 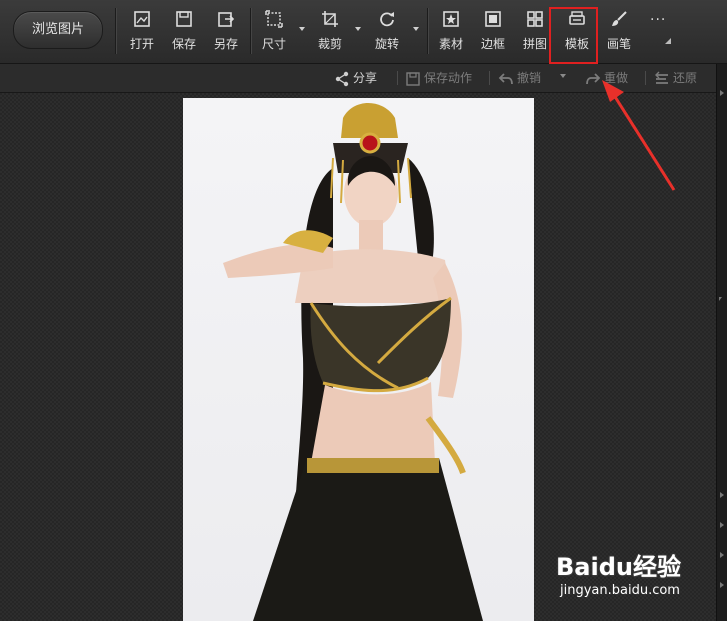 What do you see at coordinates (493, 19) in the screenshot?
I see `frame-icon` at bounding box center [493, 19].